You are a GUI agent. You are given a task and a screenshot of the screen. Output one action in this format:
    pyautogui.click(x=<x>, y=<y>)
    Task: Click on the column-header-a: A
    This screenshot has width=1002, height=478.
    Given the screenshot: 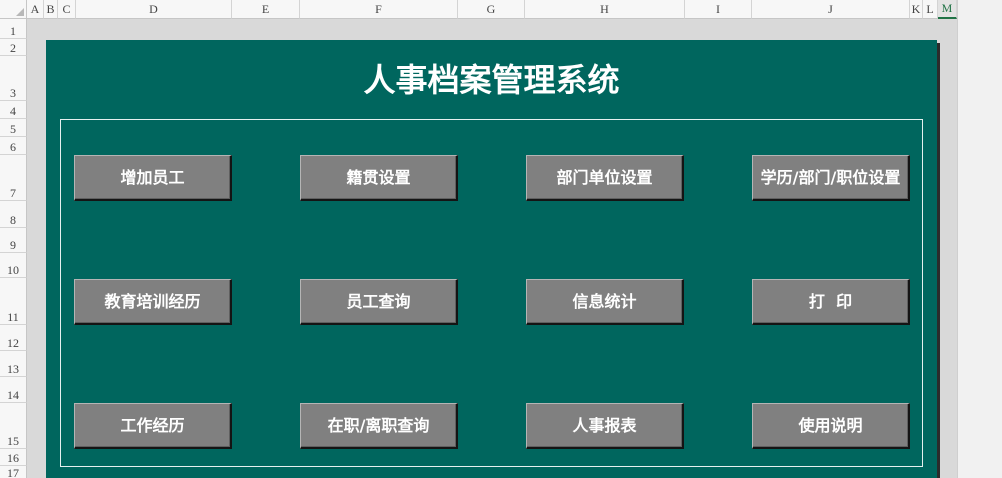 What is the action you would take?
    pyautogui.click(x=35, y=9)
    